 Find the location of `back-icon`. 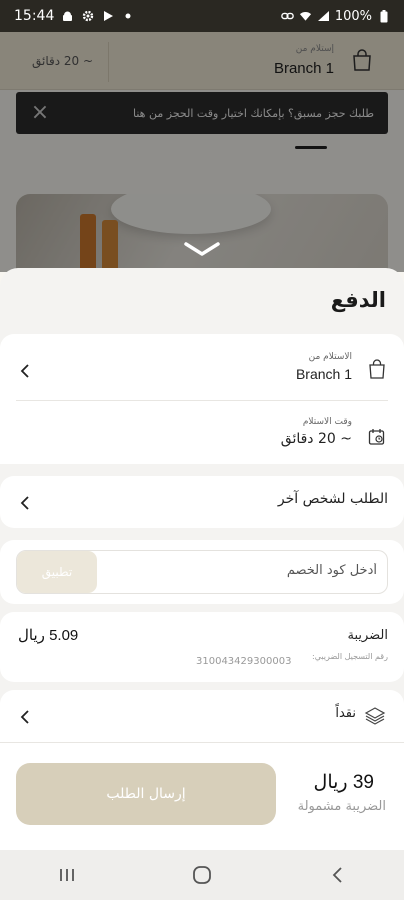

back-icon is located at coordinates (337, 875).